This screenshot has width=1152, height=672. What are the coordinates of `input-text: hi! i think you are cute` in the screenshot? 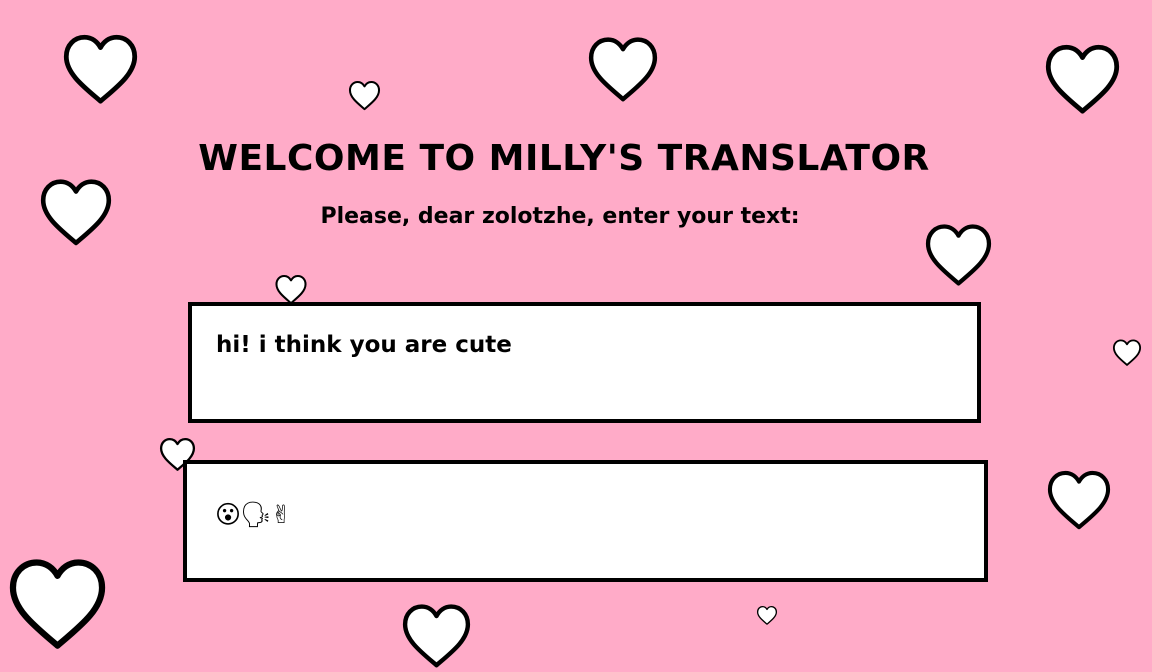 It's located at (364, 345).